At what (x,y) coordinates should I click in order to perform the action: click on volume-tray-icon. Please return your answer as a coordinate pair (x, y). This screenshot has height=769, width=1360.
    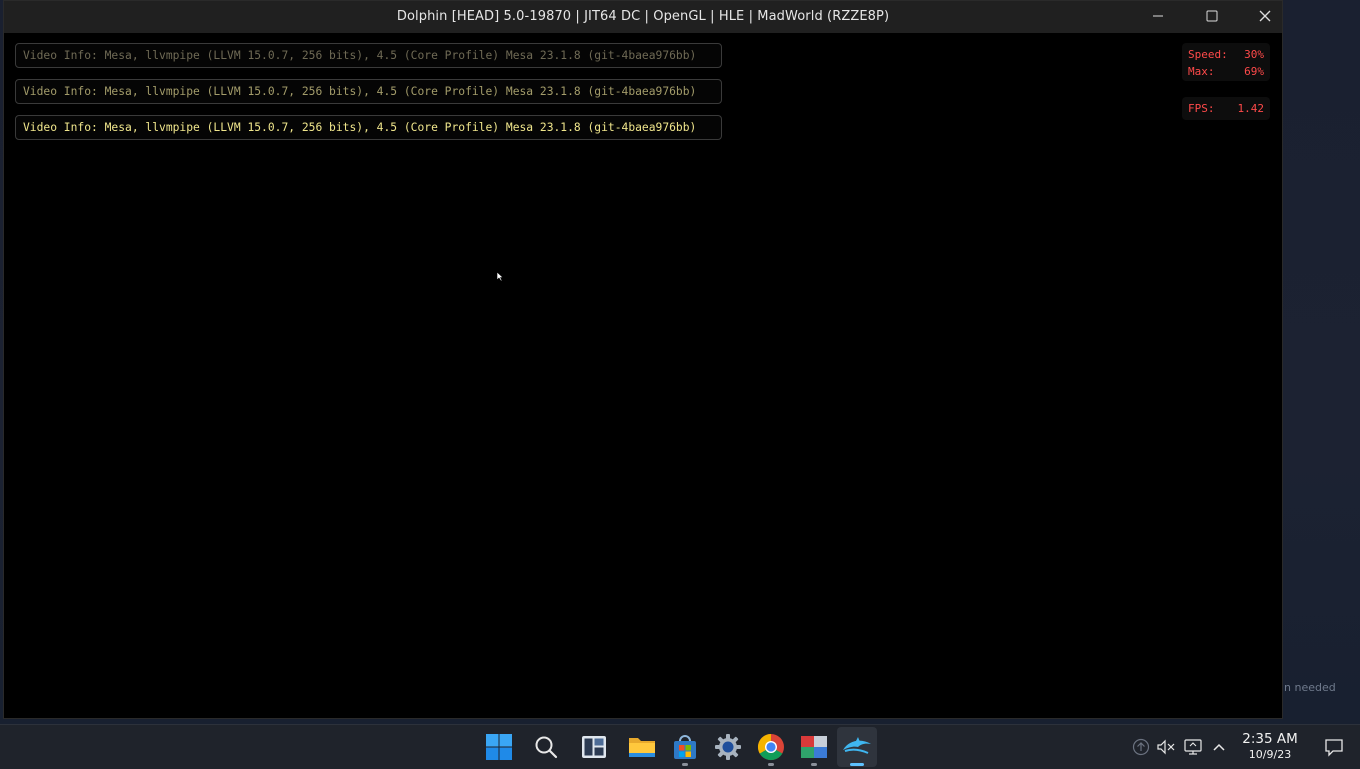
    Looking at the image, I should click on (1166, 747).